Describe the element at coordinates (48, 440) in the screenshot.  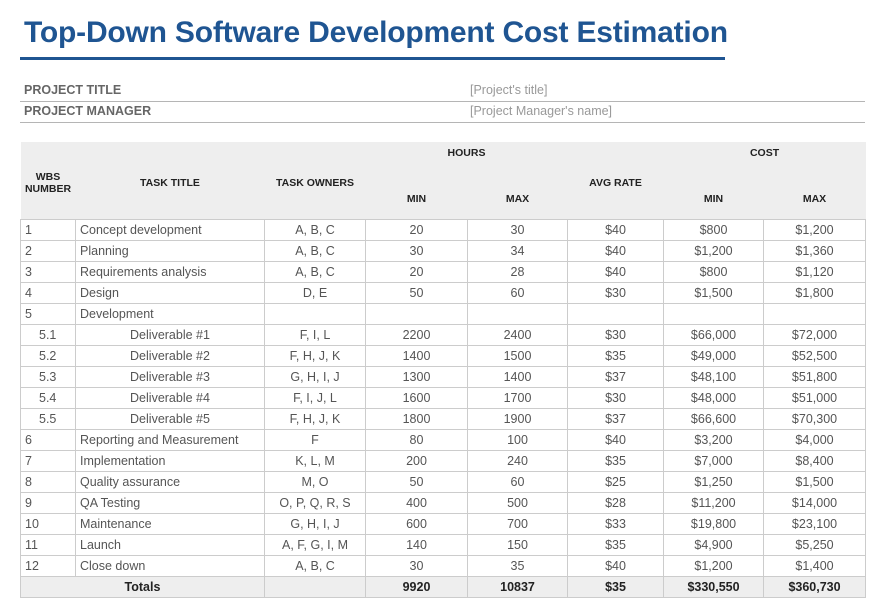
I see `wbs-cell: 6` at that location.